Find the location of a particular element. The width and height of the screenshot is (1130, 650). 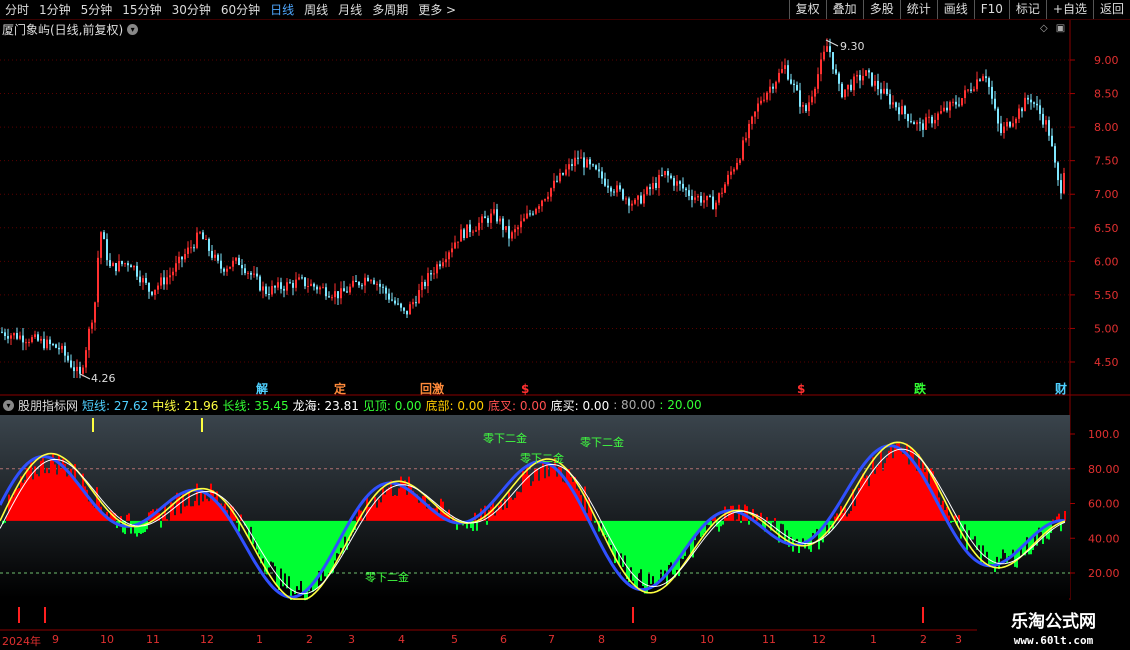

indicator-field-8: : 80.00 is located at coordinates (634, 405).